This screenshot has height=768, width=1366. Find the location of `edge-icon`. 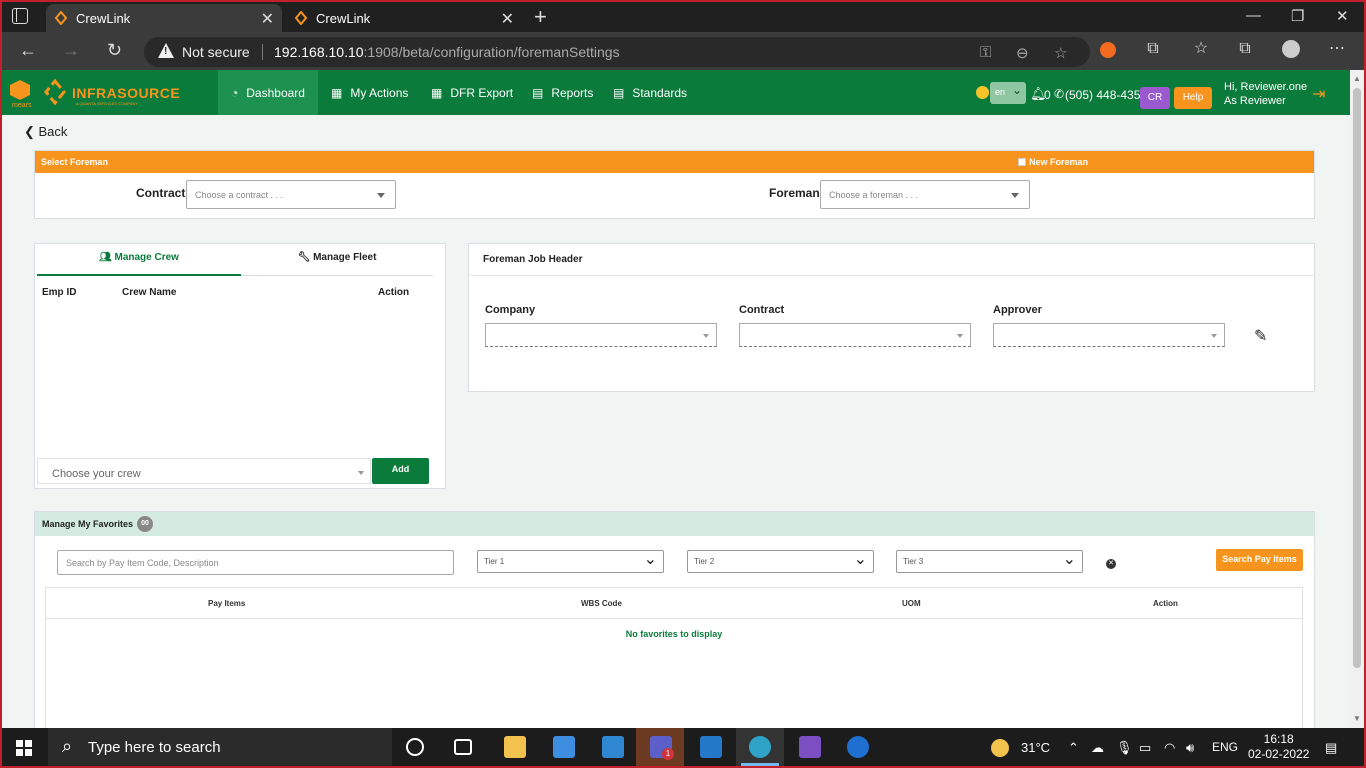

edge-icon is located at coordinates (760, 747).